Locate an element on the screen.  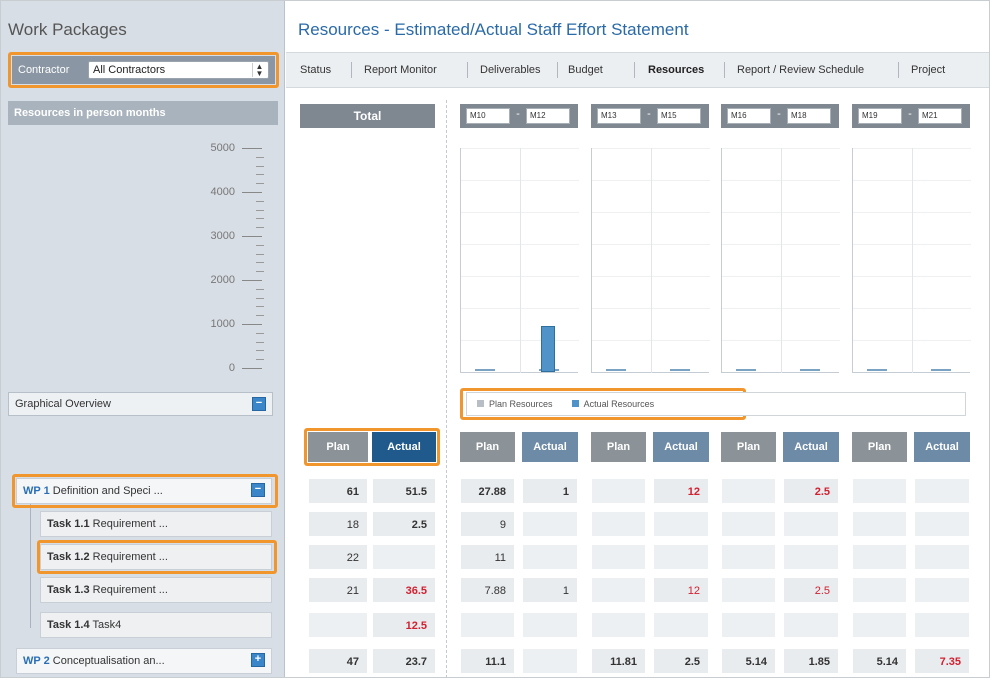
actual-legend-swatch is located at coordinates (575, 403).